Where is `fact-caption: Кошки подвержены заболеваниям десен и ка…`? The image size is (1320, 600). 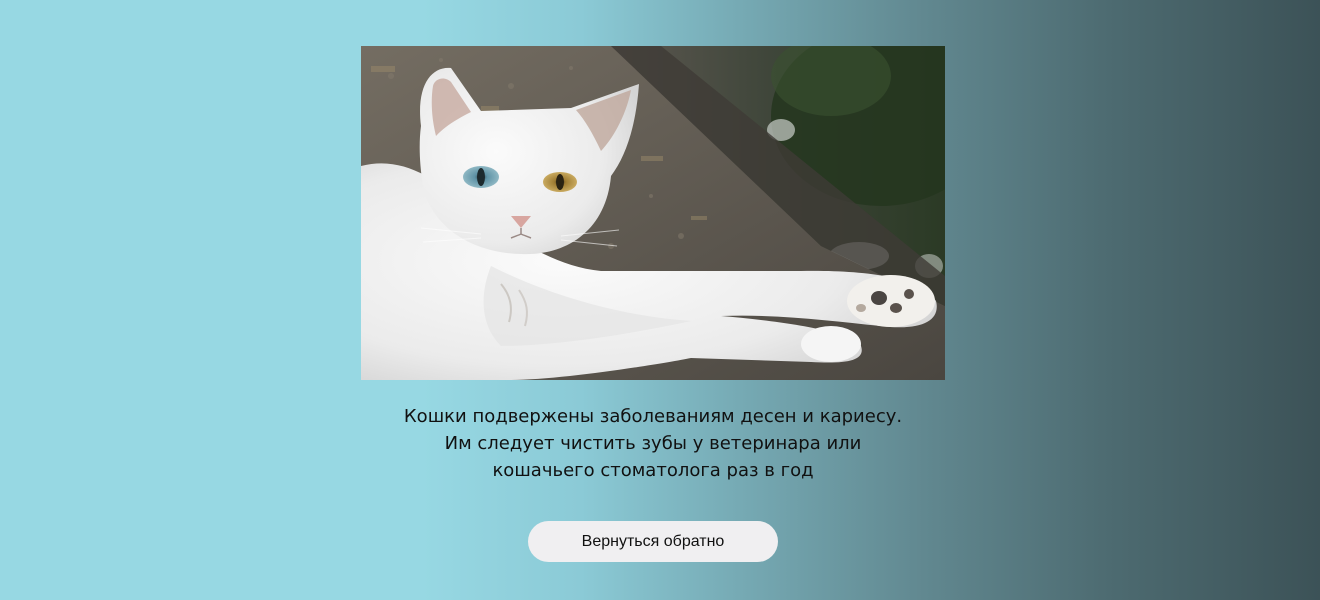 fact-caption: Кошки подвержены заболеваниям десен и ка… is located at coordinates (653, 443).